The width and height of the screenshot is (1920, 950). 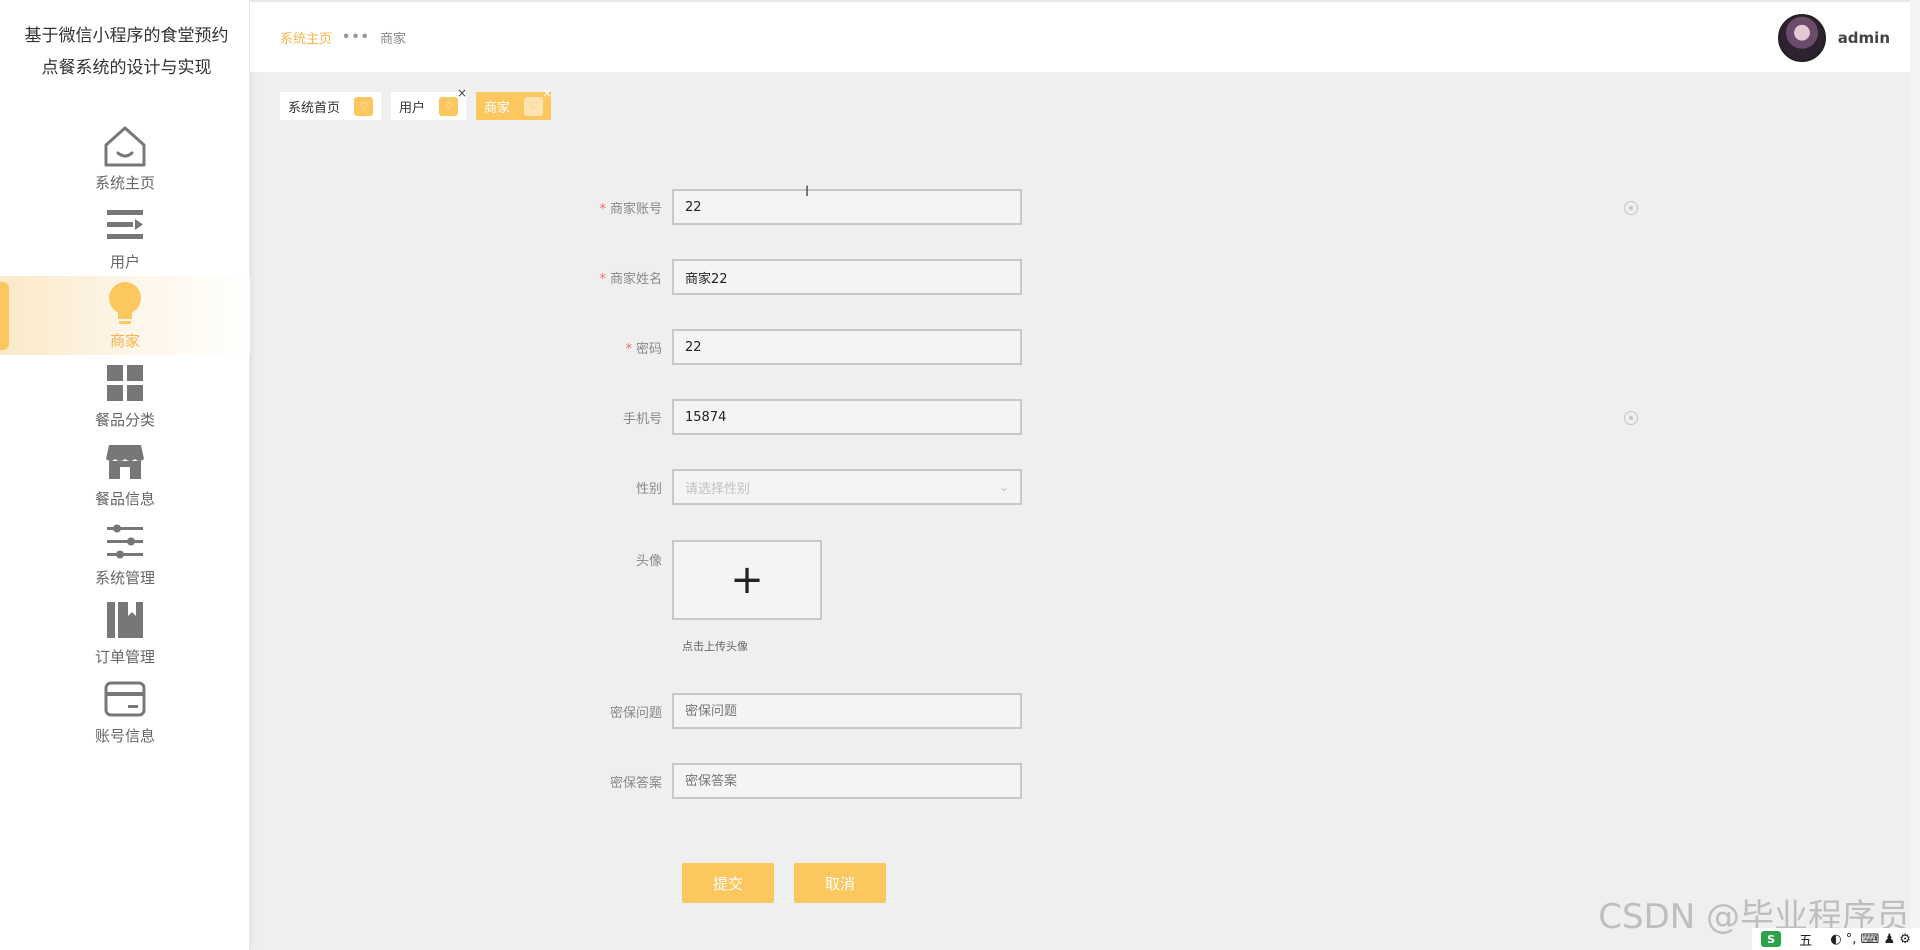 What do you see at coordinates (635, 713) in the screenshot?
I see `question-label: 密保问题` at bounding box center [635, 713].